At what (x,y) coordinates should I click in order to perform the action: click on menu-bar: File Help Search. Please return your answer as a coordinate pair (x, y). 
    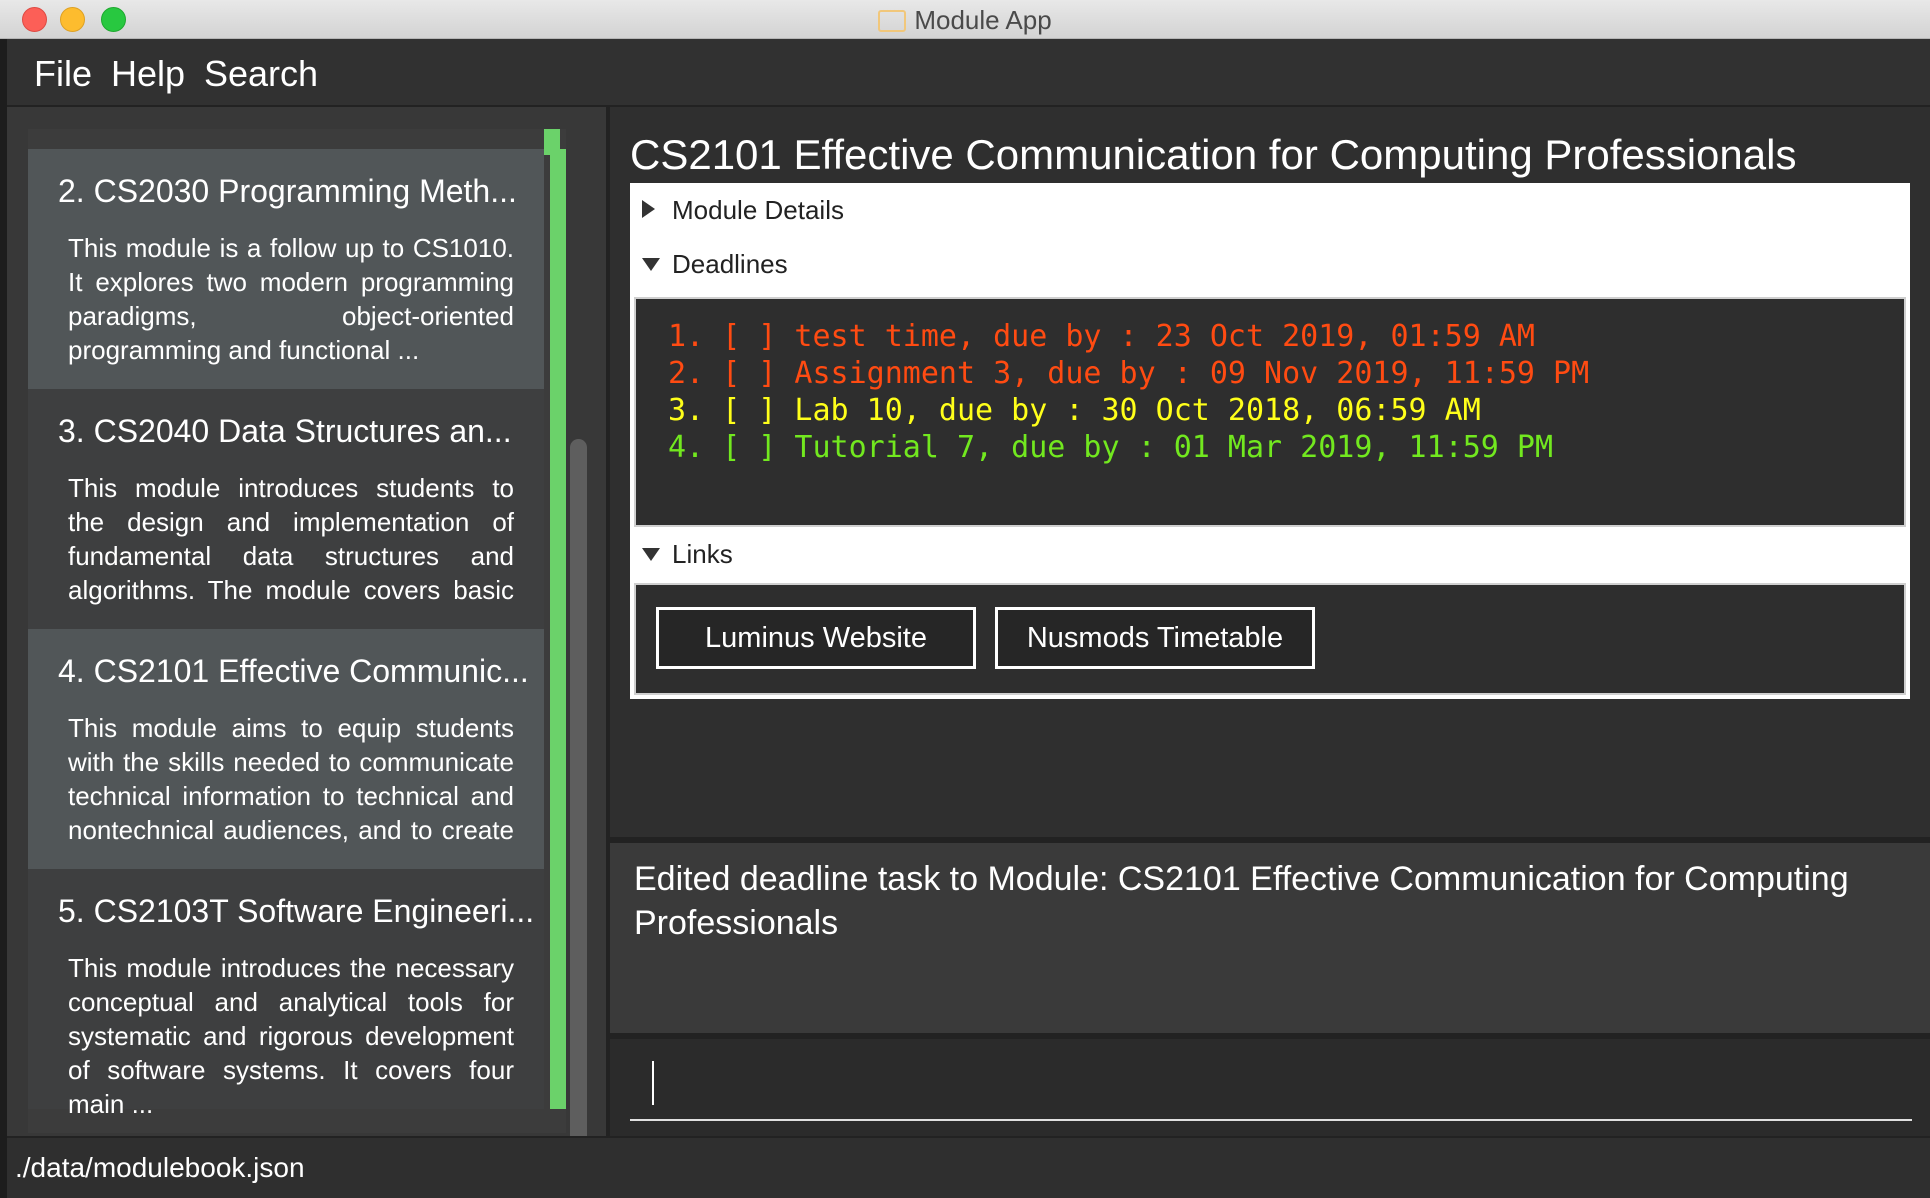
    Looking at the image, I should click on (968, 73).